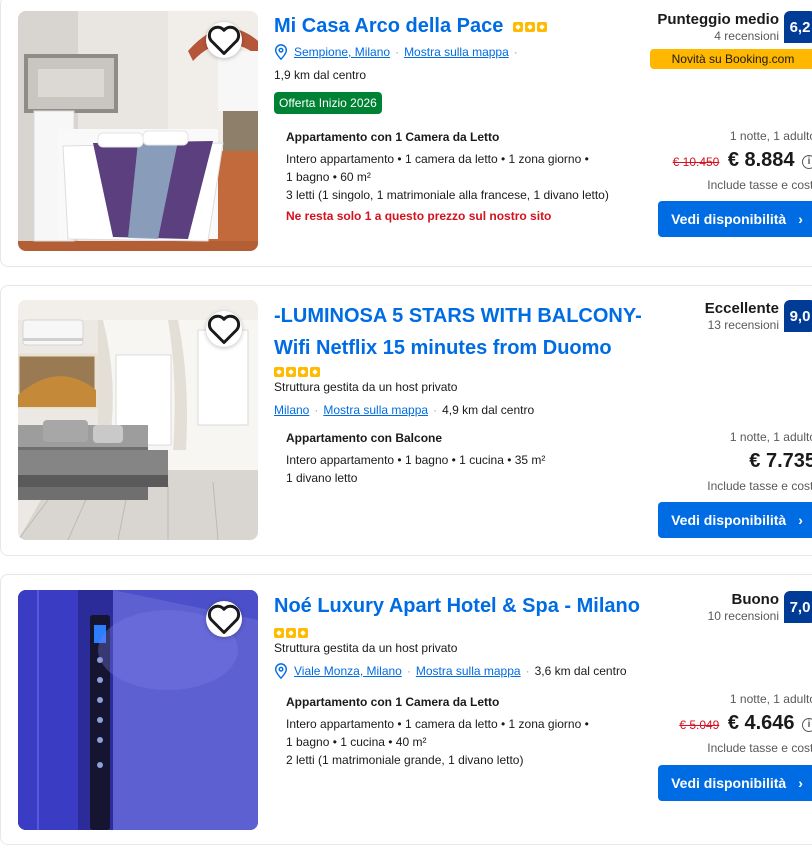 The height and width of the screenshot is (845, 812). What do you see at coordinates (761, 723) in the screenshot?
I see `current-price: € 4.646` at bounding box center [761, 723].